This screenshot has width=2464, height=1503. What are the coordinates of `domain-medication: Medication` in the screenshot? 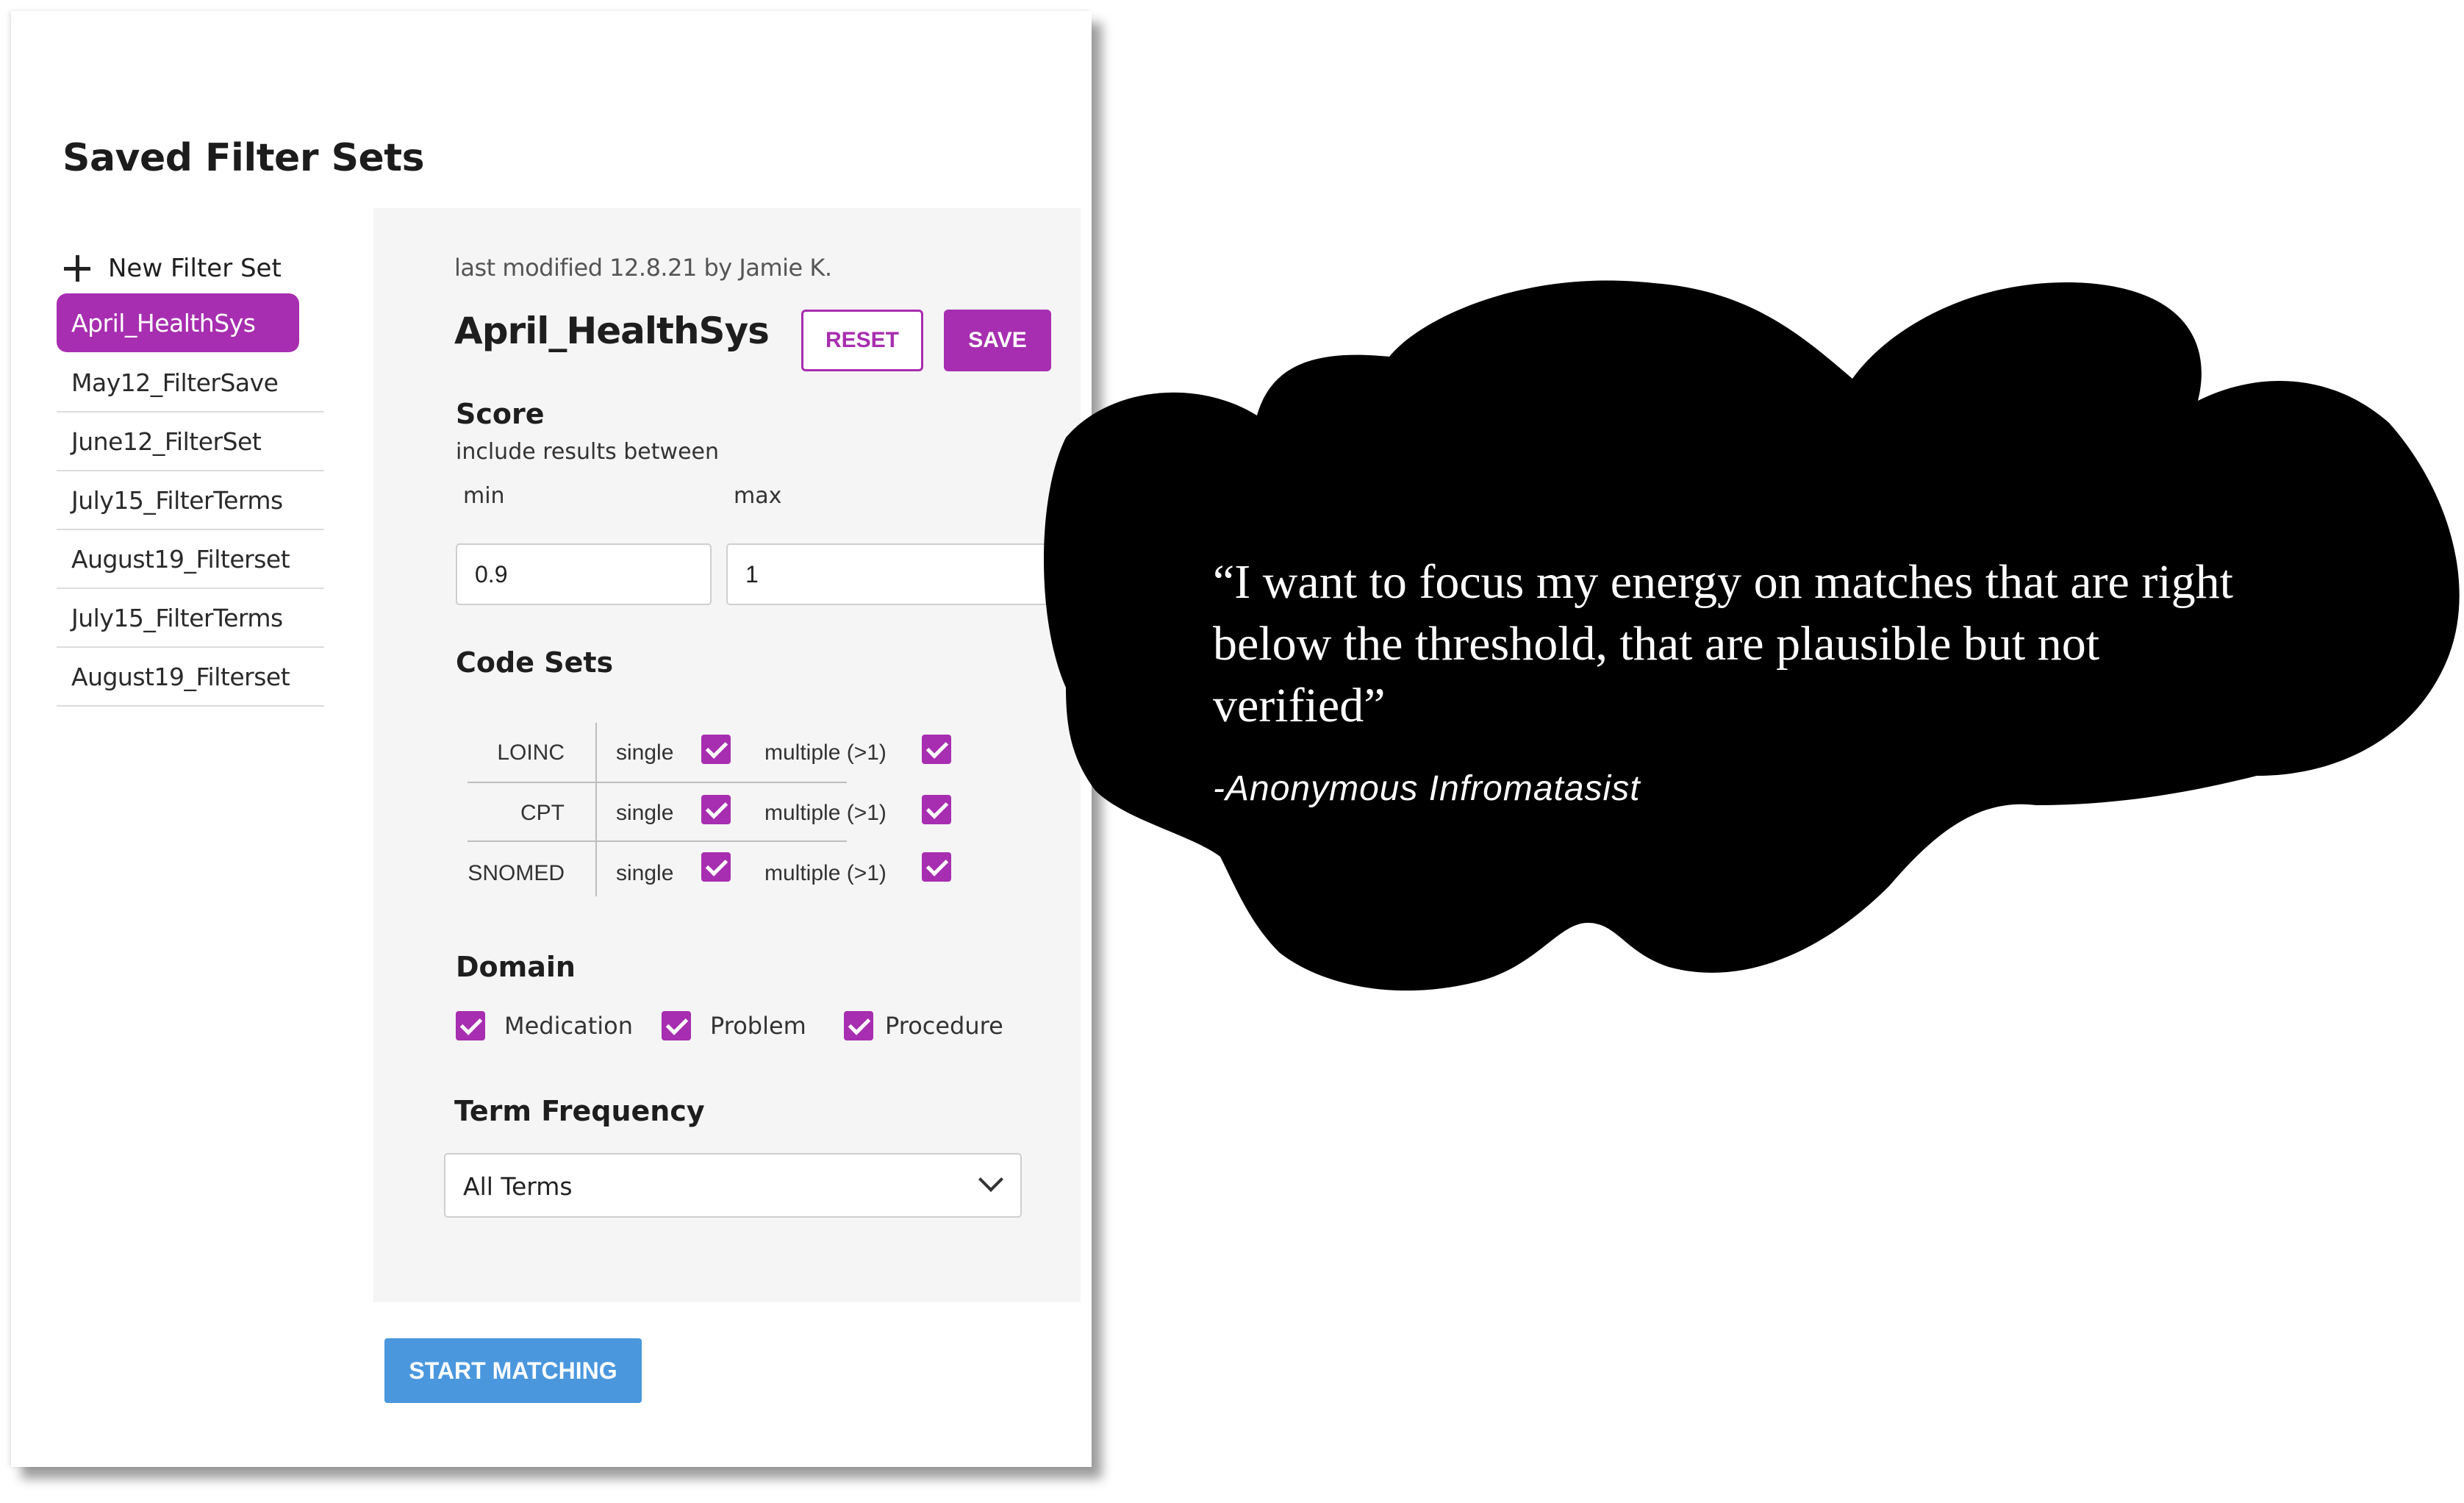 It's located at (545, 1025).